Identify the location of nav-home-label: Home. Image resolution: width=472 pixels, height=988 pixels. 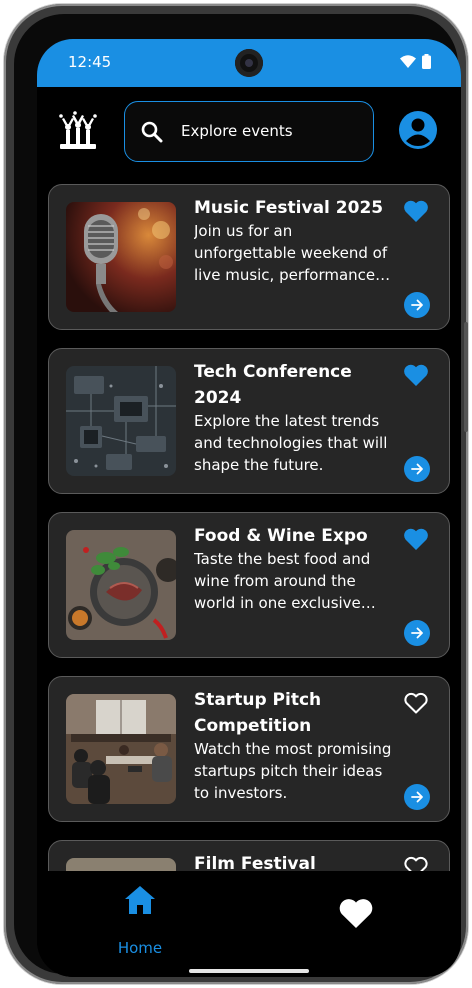
(140, 948).